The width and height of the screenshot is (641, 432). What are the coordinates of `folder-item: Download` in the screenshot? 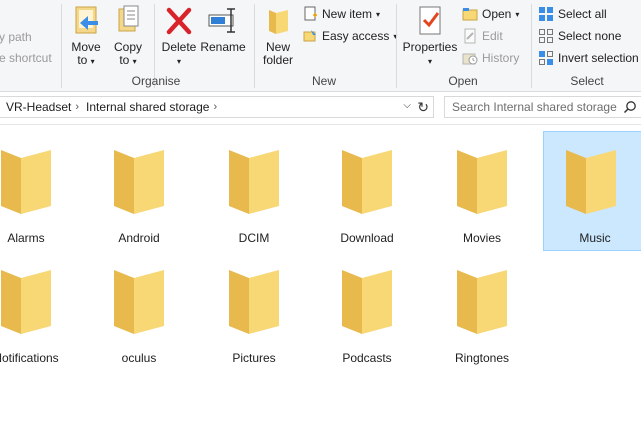 It's located at (367, 191).